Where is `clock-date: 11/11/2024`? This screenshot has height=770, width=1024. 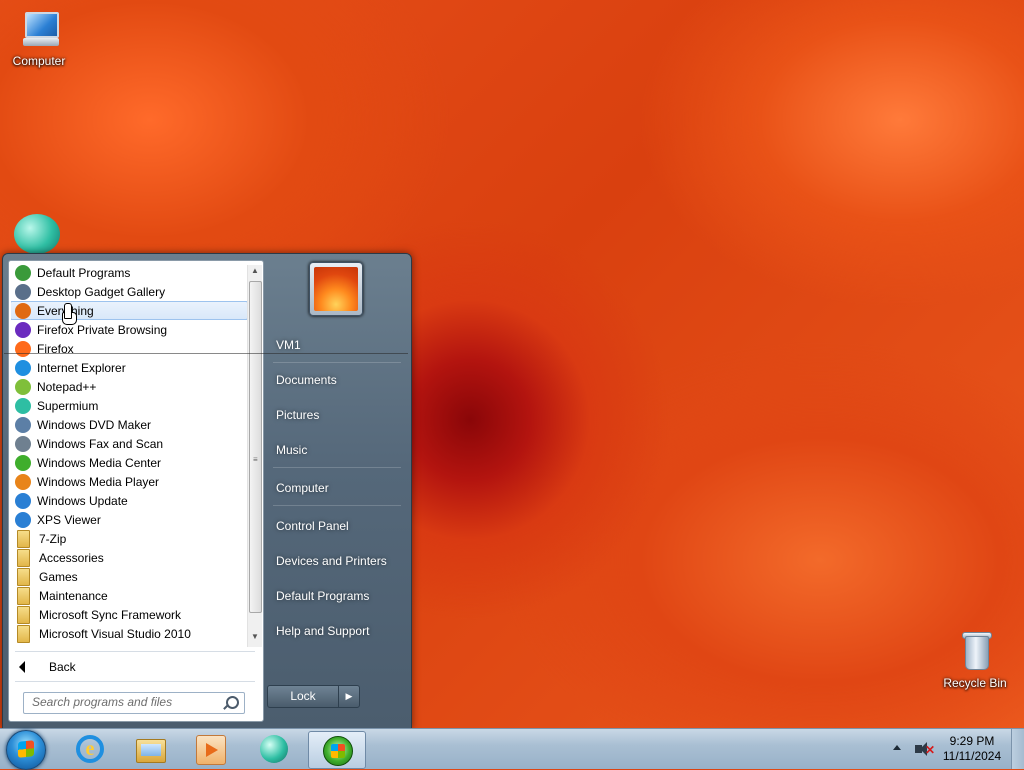
clock-date: 11/11/2024 is located at coordinates (972, 756).